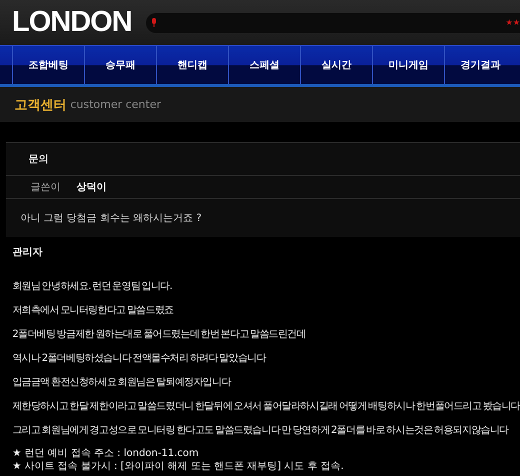 The width and height of the screenshot is (520, 476). Describe the element at coordinates (408, 65) in the screenshot. I see `nav-tab: 미니게임` at that location.